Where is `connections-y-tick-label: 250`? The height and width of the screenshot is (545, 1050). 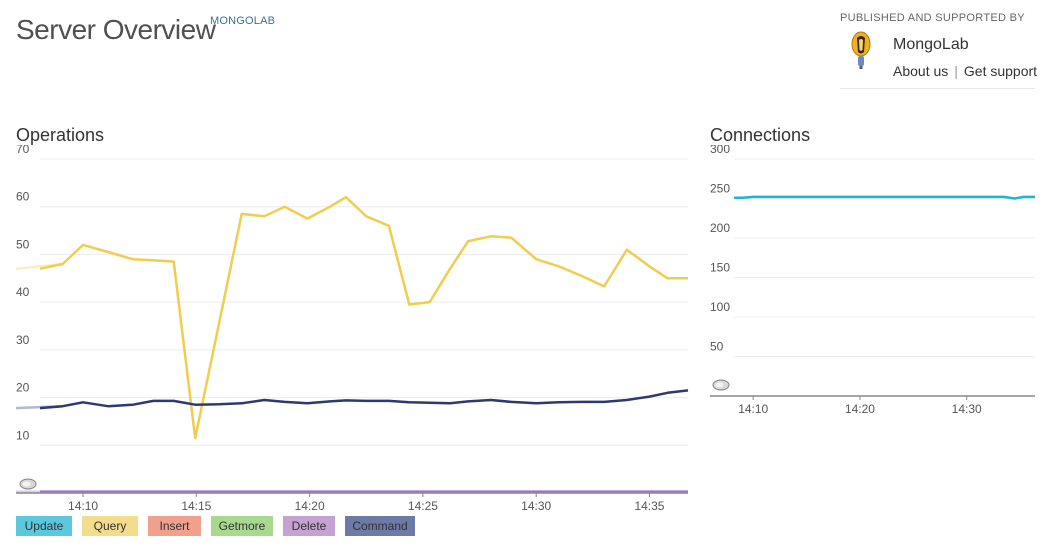
connections-y-tick-label: 250 is located at coordinates (720, 189).